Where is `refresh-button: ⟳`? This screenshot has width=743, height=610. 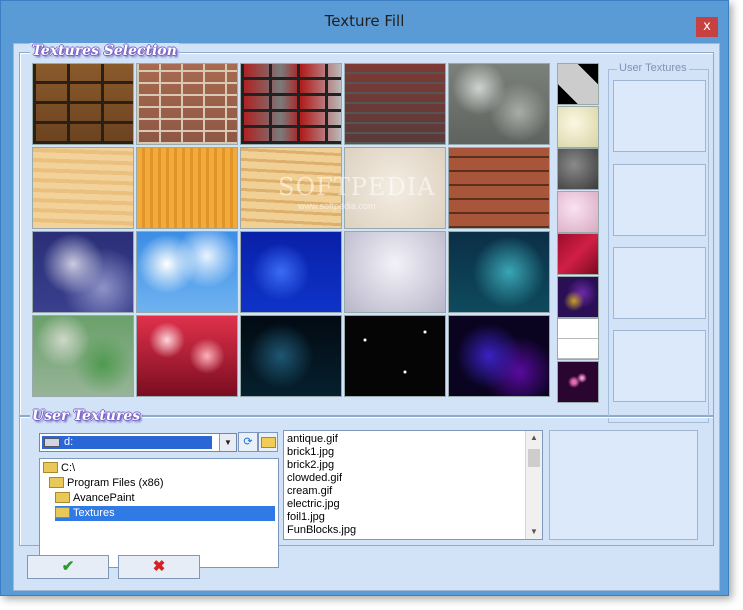 refresh-button: ⟳ is located at coordinates (248, 442).